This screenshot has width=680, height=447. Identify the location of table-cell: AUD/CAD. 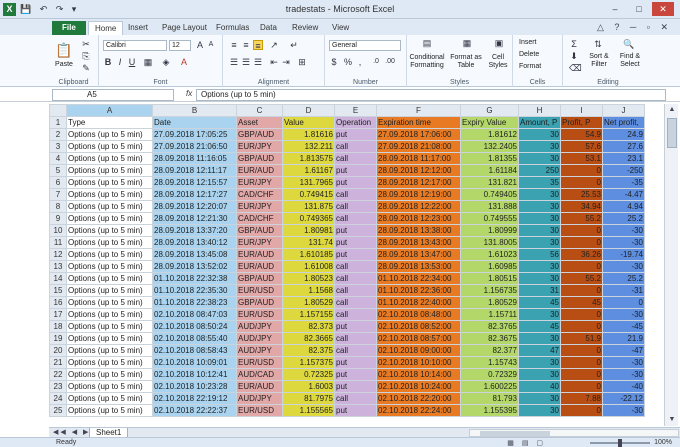
(259, 374).